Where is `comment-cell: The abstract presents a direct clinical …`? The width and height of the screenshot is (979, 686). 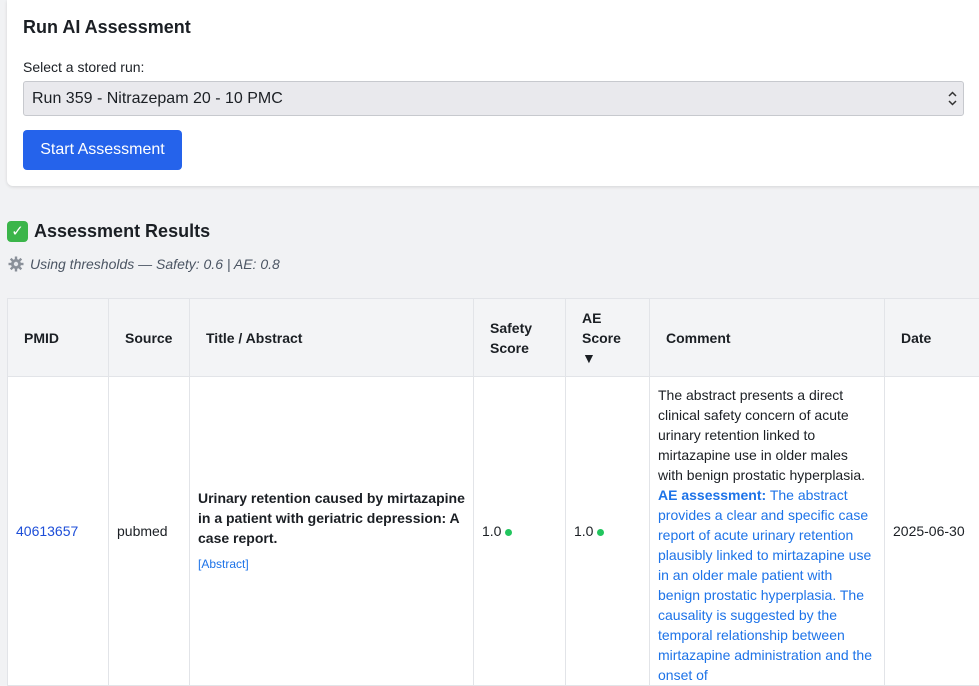 comment-cell: The abstract presents a direct clinical … is located at coordinates (767, 531).